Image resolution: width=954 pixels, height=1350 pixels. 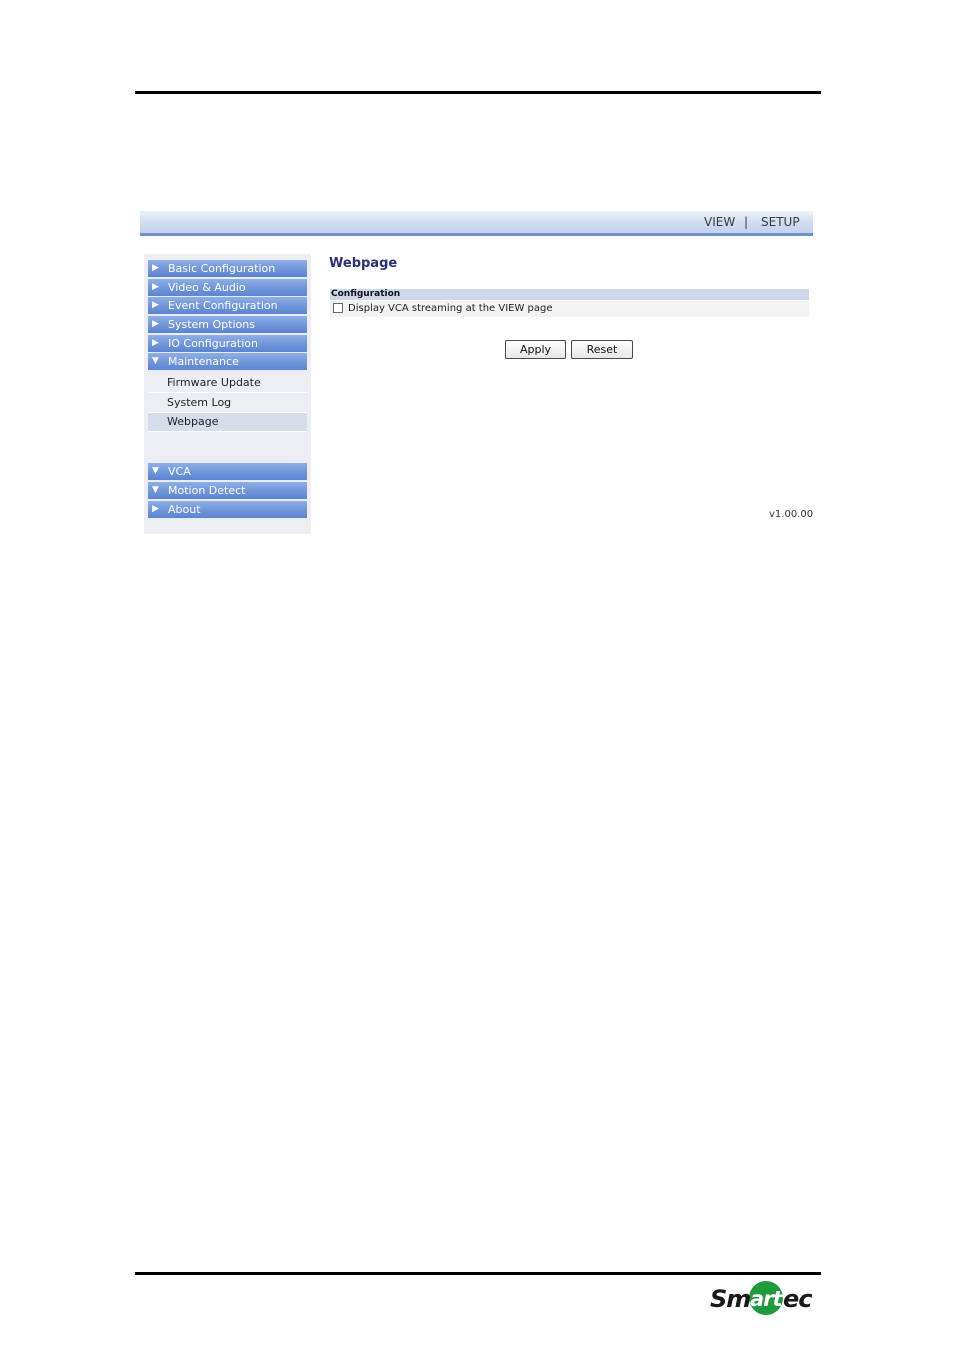 What do you see at coordinates (730, 1299) in the screenshot?
I see `svg-text: Sm` at bounding box center [730, 1299].